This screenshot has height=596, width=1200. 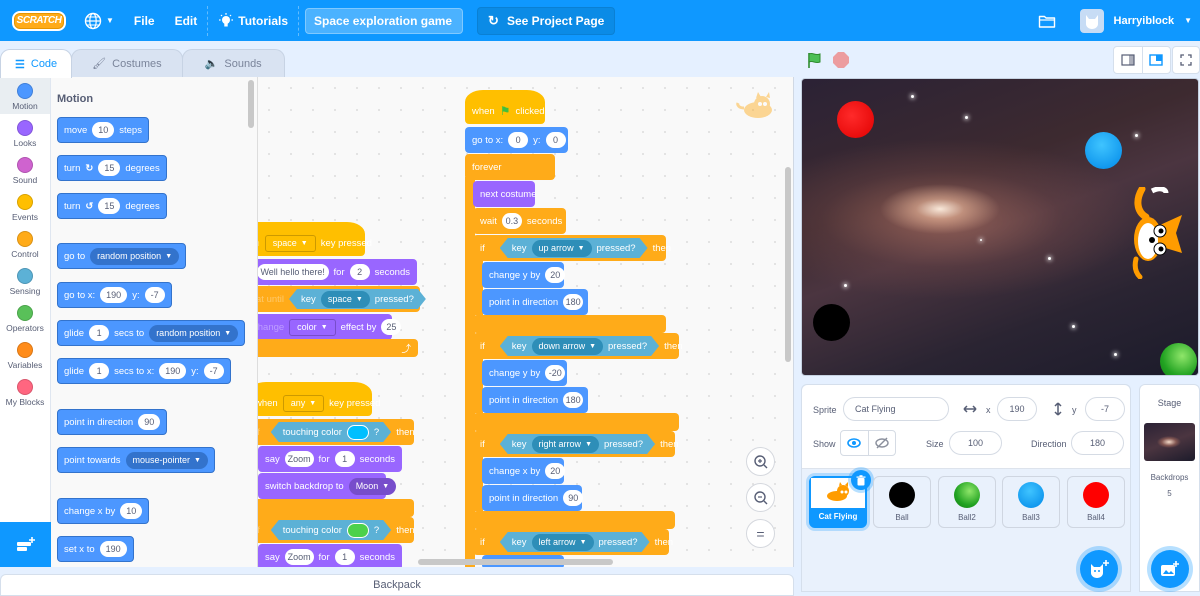 I want to click on sprite-tile-ball3: Ball3, so click(x=1031, y=502).